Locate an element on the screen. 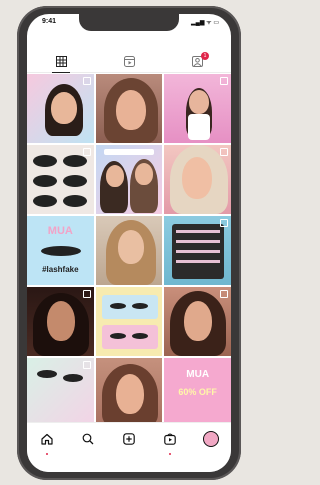 The width and height of the screenshot is (320, 485). nav-home is located at coordinates (47, 442).